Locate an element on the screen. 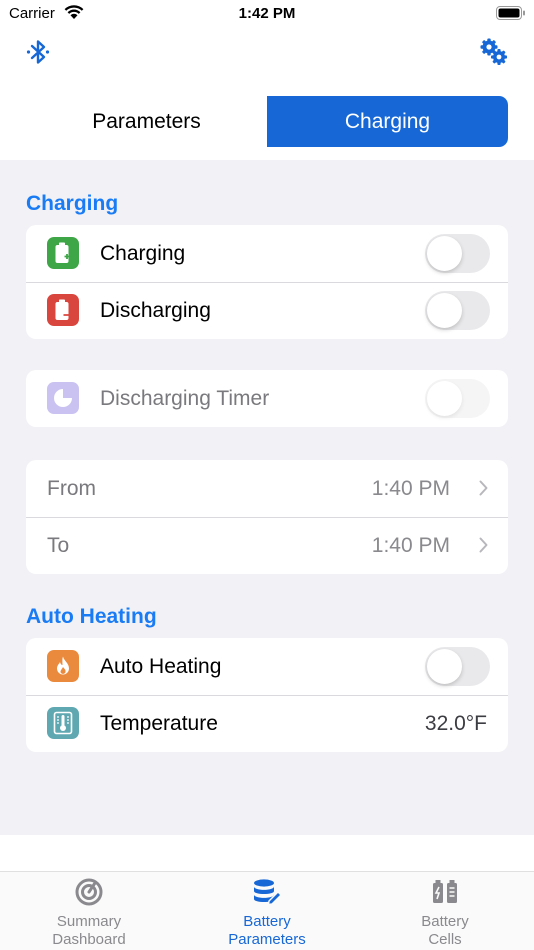 The height and width of the screenshot is (950, 534). tab-battery-parameters: Battery Parameters is located at coordinates (267, 911).